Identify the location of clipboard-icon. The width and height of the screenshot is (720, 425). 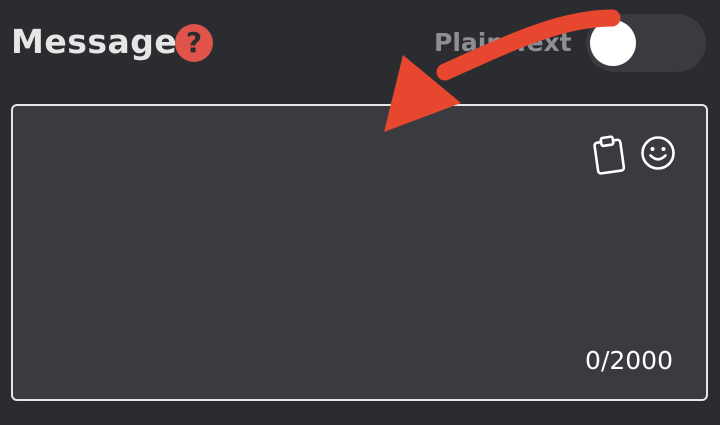
(610, 155).